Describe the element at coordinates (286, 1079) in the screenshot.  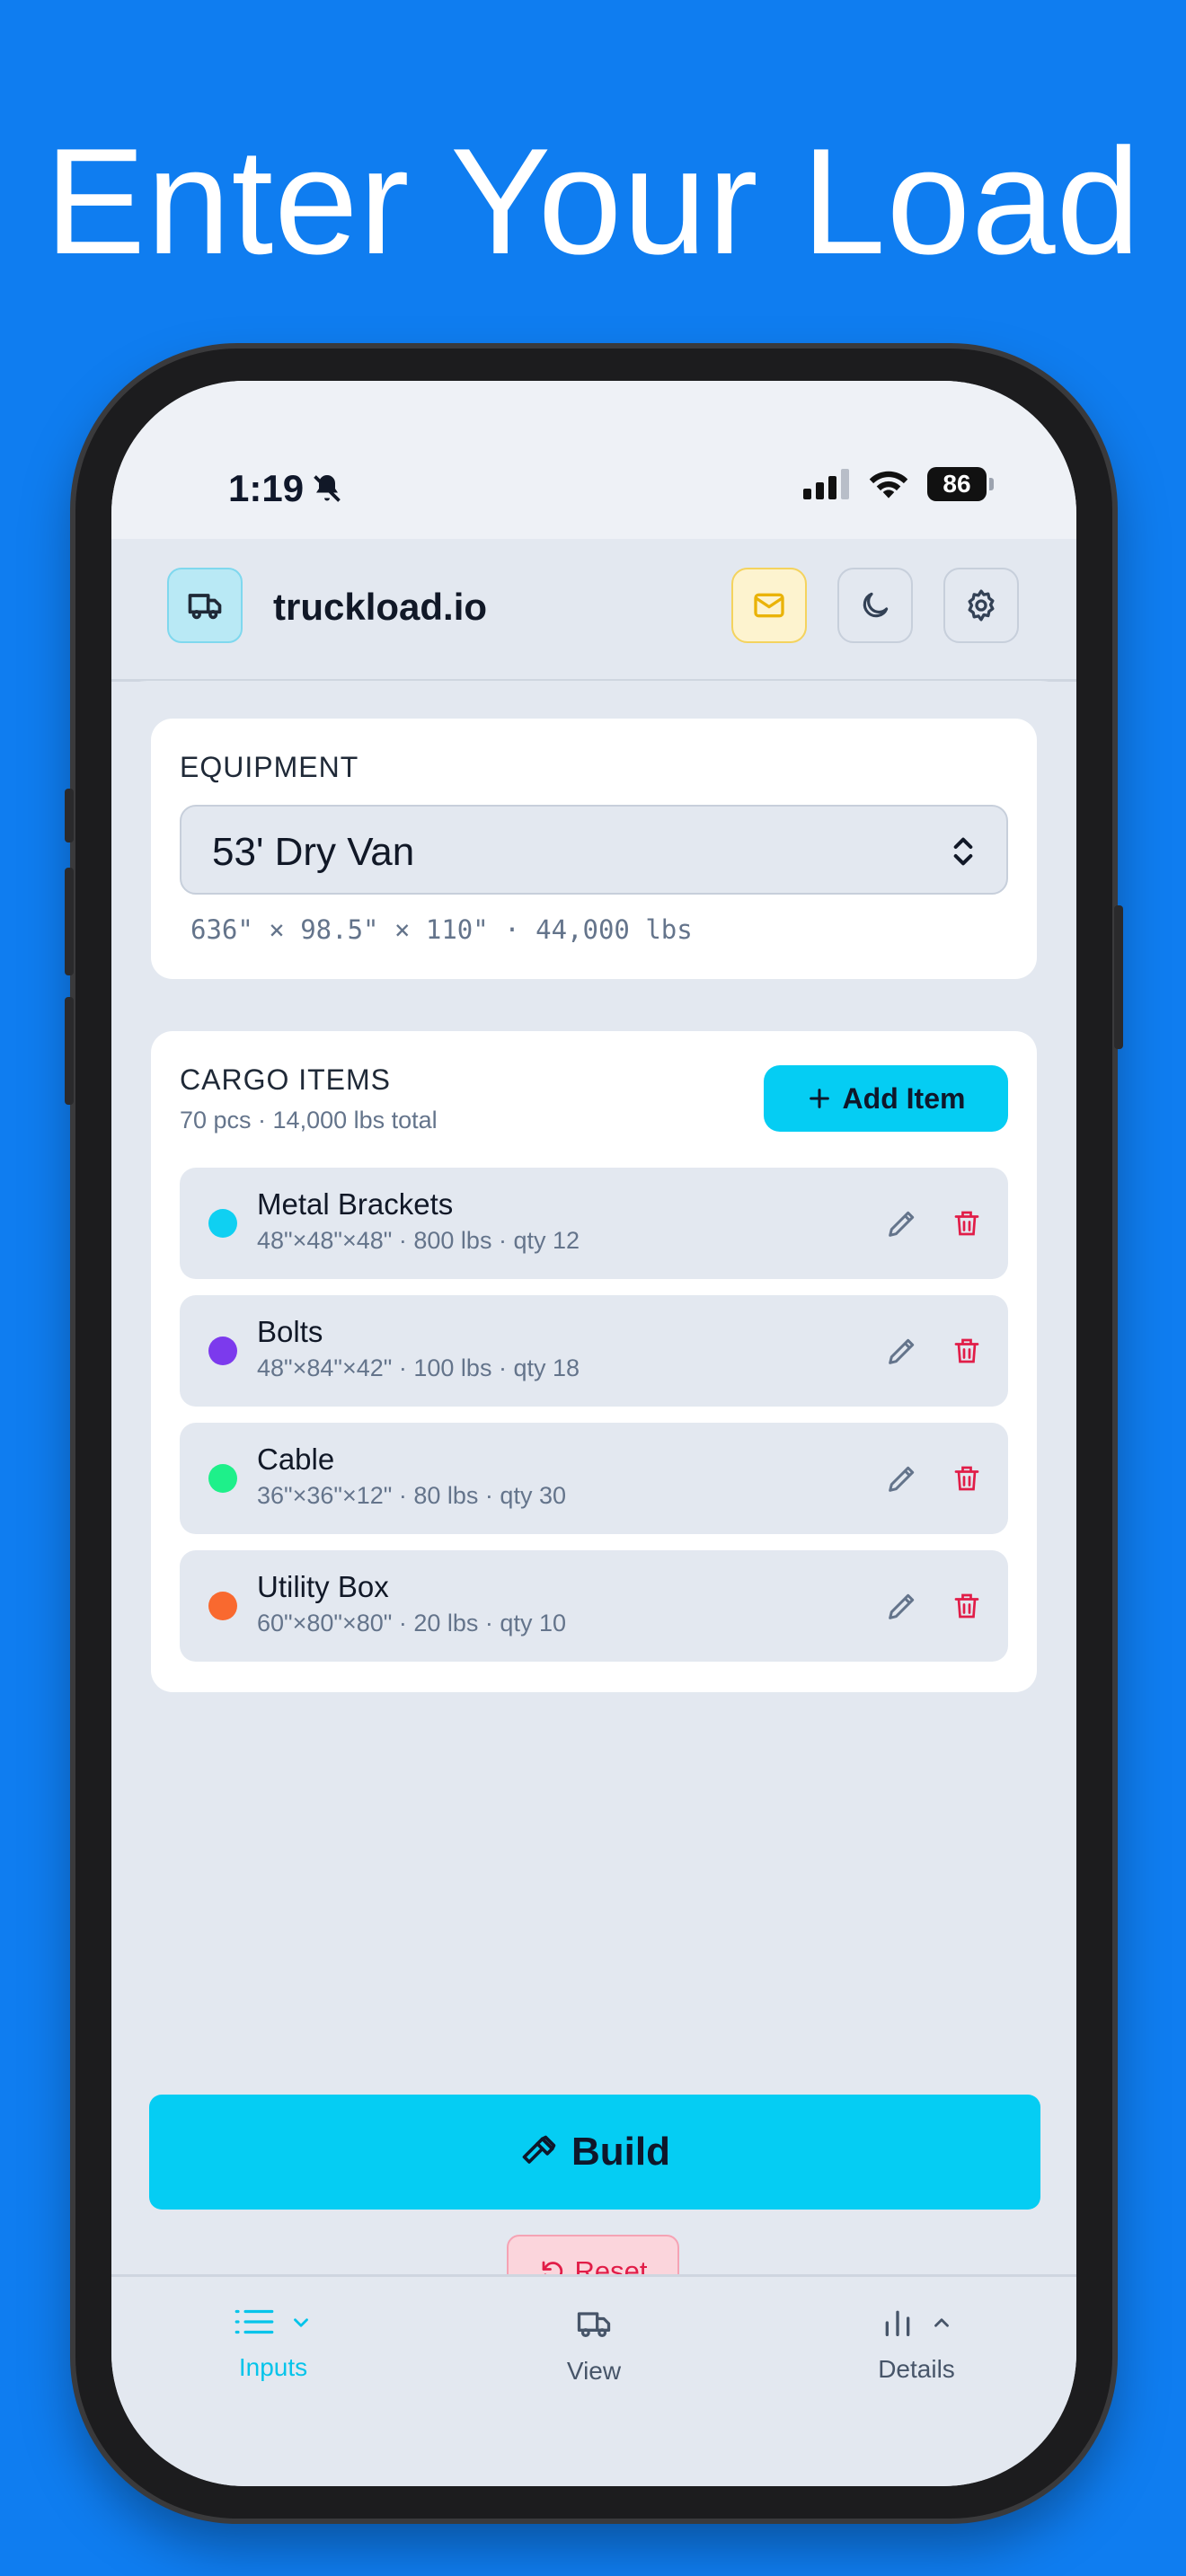
I see `cargo-title: CARGO ITEMS` at that location.